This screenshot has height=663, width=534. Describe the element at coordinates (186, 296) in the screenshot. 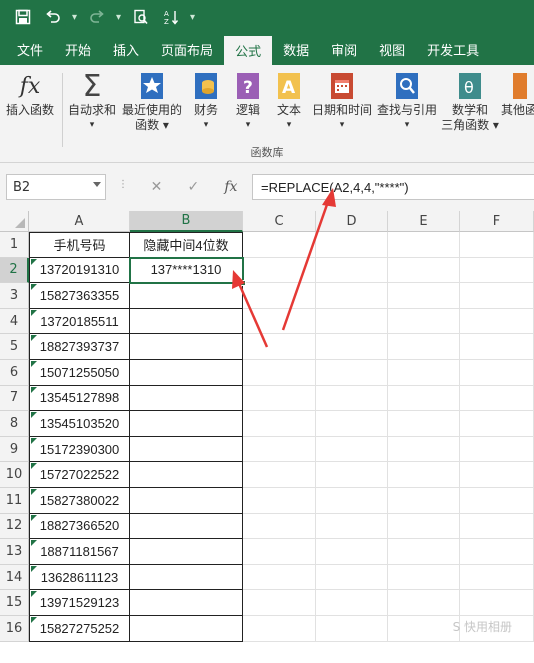

I see `cell-b3` at that location.